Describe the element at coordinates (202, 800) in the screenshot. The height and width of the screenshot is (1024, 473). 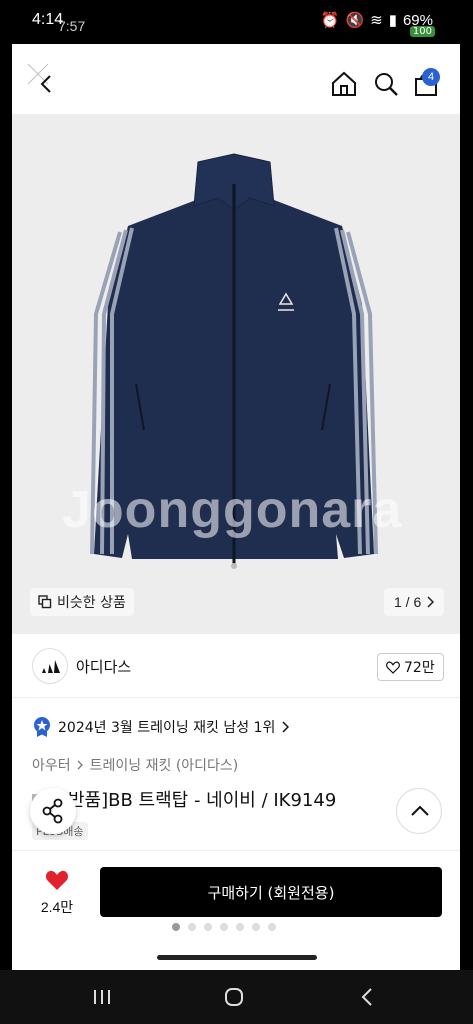
I see `product-title-text: 반품]BB 트랙탑 - 네이비 / IK9149` at that location.